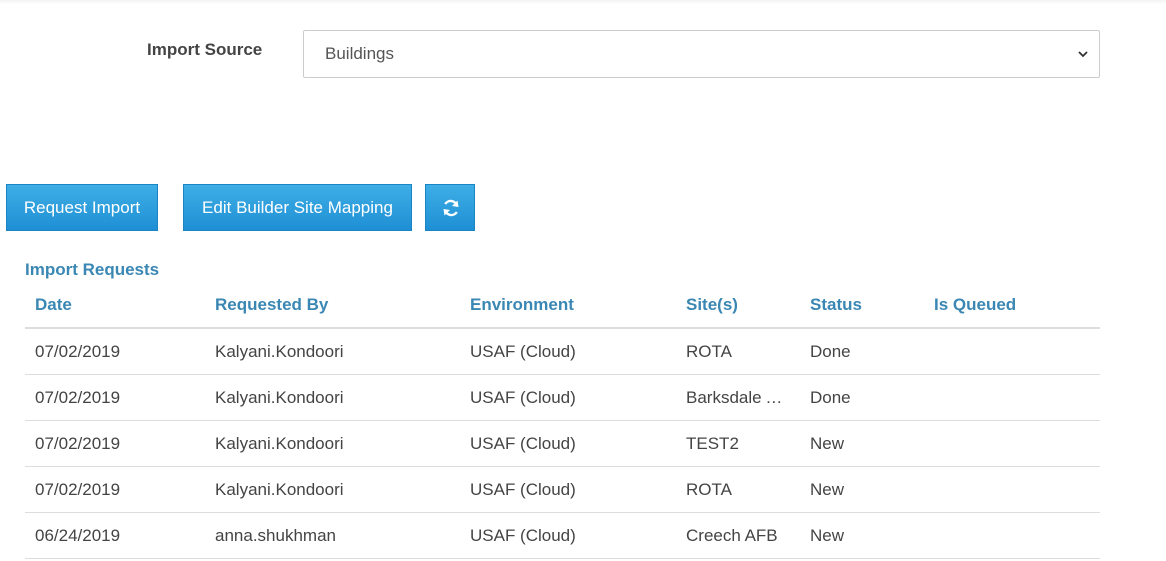 The height and width of the screenshot is (561, 1166). I want to click on column-header-environment: Environment, so click(568, 305).